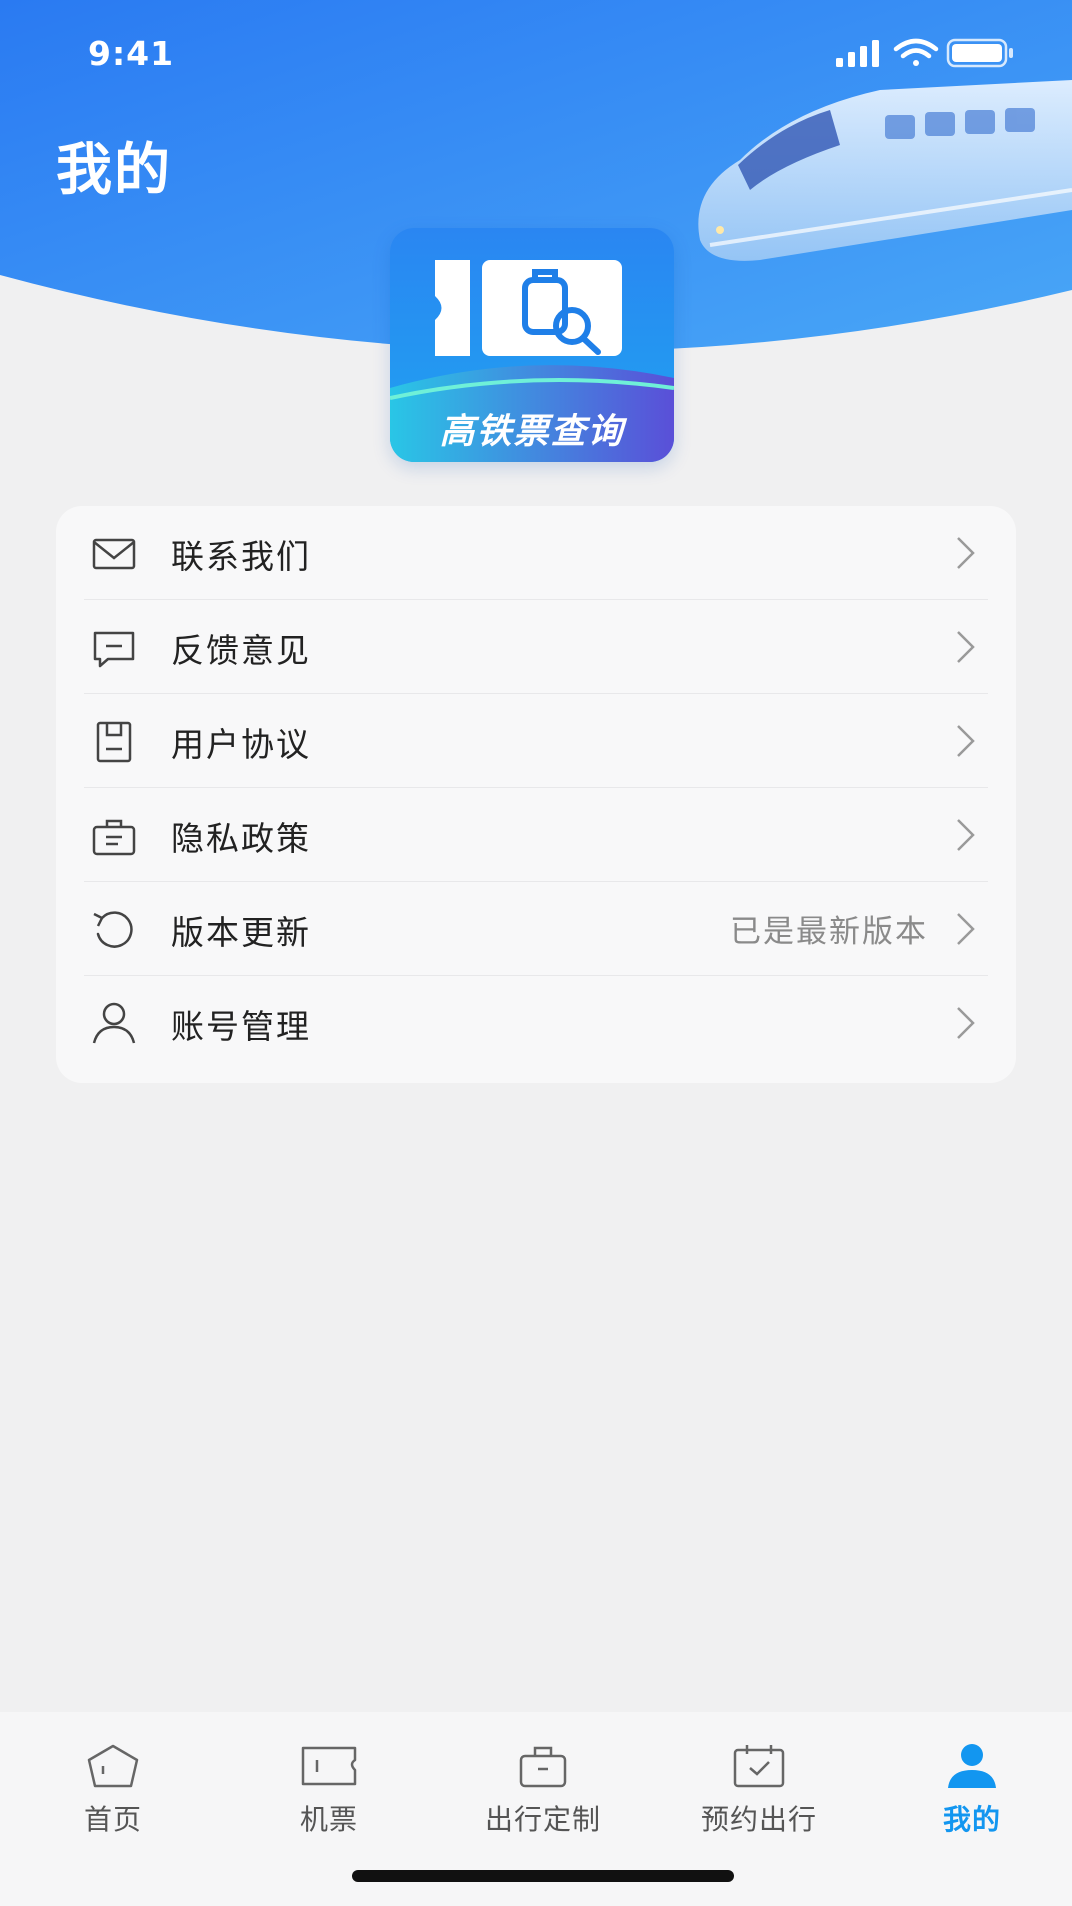 This screenshot has width=1072, height=1906. I want to click on page-title: 我的, so click(114, 170).